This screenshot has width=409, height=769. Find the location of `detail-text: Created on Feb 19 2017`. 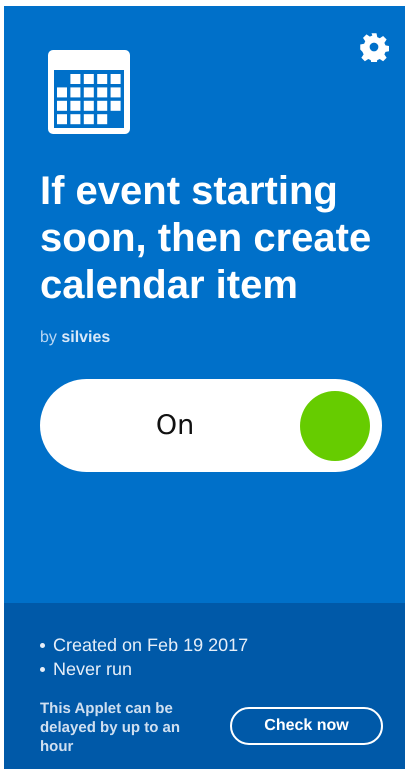

detail-text: Created on Feb 19 2017 is located at coordinates (150, 645).